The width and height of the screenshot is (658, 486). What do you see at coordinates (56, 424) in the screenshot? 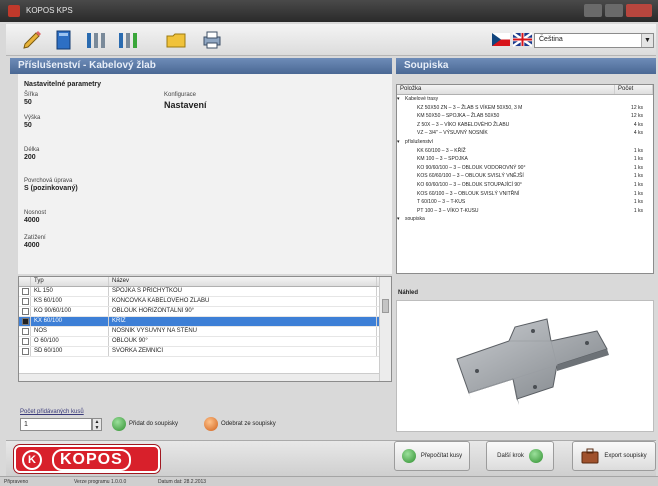
I see `quantity-input: 1` at bounding box center [56, 424].